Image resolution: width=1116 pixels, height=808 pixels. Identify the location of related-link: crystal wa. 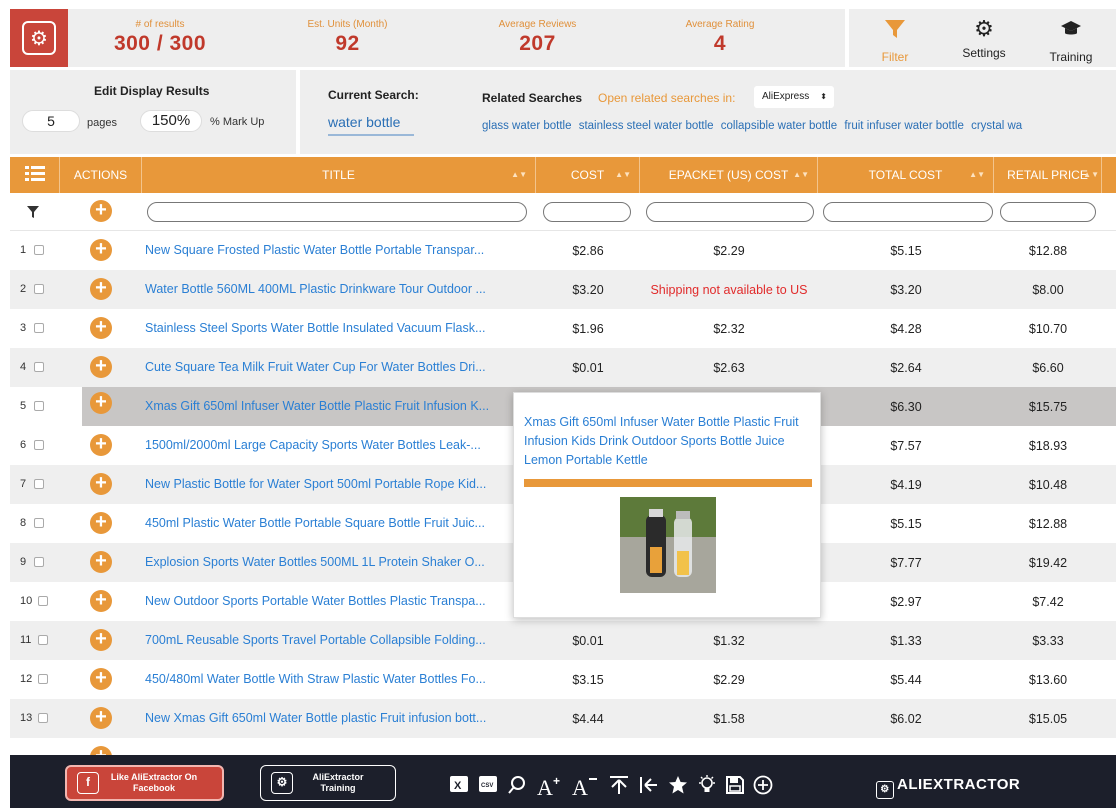
(996, 126).